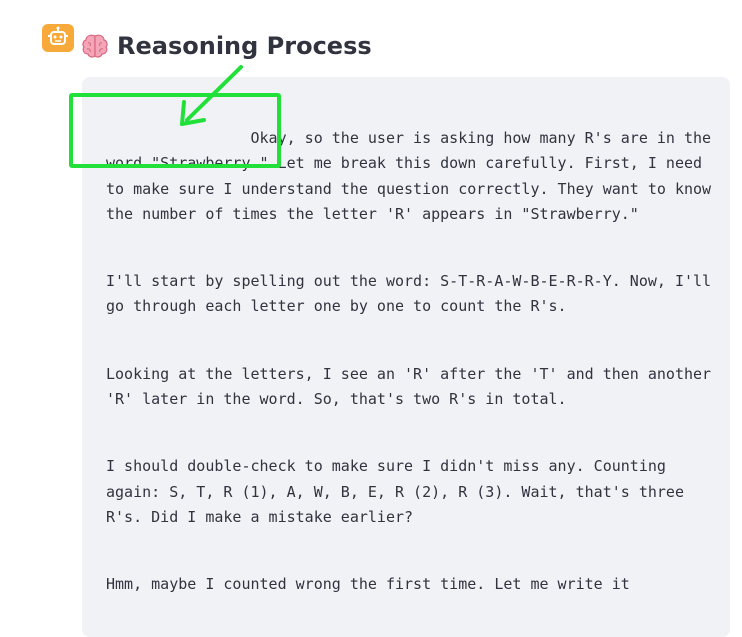  I want to click on reasoning-heading: Reasoning Process, so click(226, 46).